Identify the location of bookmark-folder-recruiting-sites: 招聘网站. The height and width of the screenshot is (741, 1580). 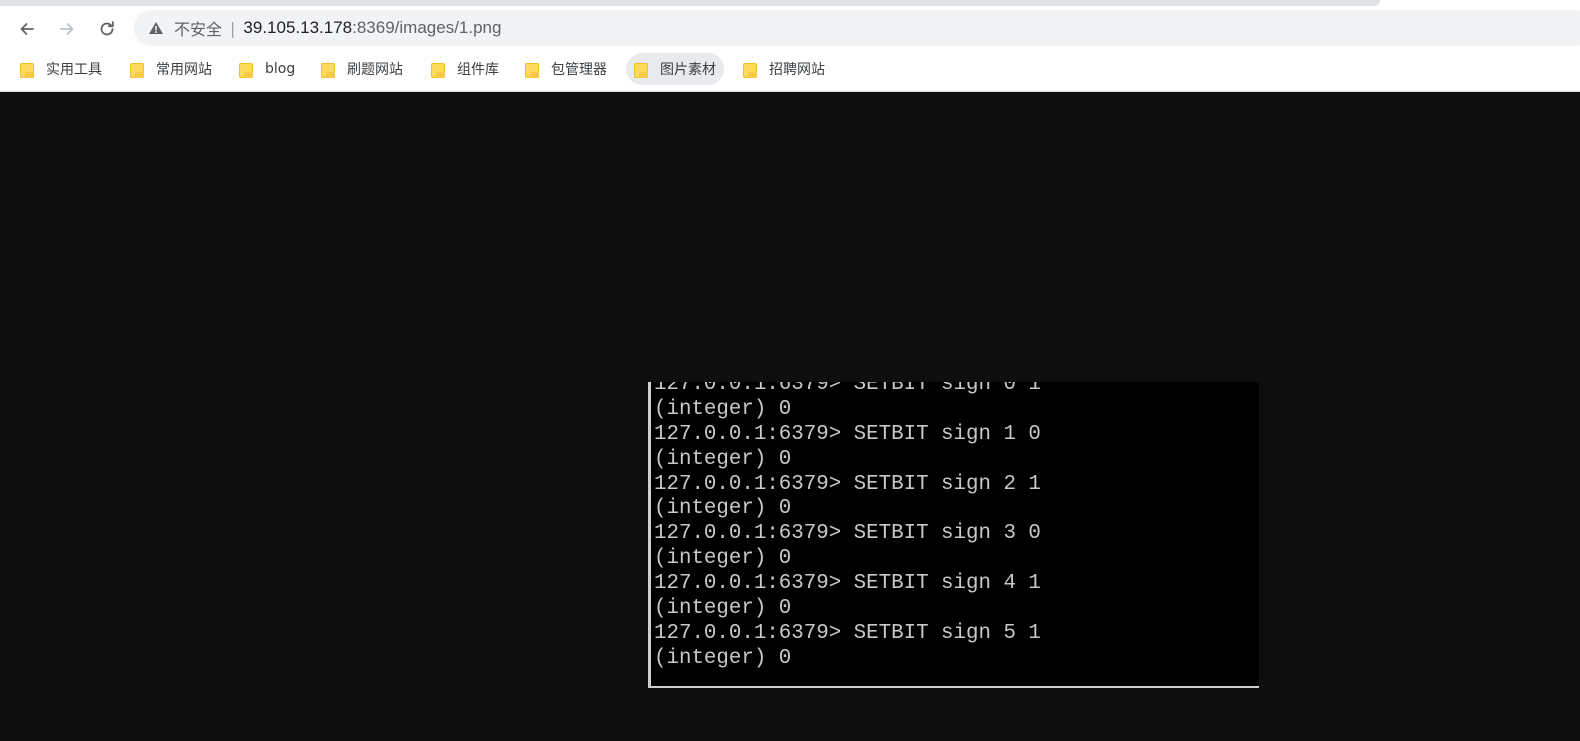
(784, 69).